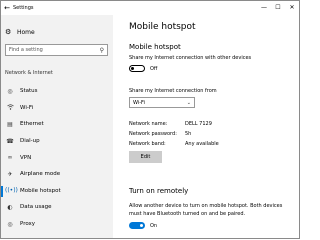 This screenshot has width=320, height=240. What do you see at coordinates (137, 225) in the screenshot?
I see `remote-toggle` at bounding box center [137, 225].